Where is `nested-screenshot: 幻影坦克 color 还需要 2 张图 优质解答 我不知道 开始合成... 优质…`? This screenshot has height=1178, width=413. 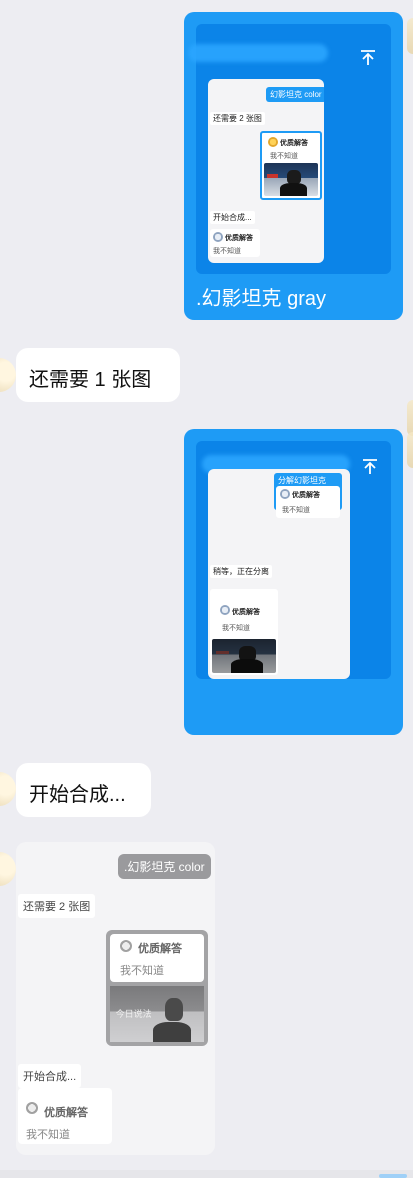
nested-screenshot: 幻影坦克 color 还需要 2 张图 优质解答 我不知道 开始合成... 优质… is located at coordinates (266, 171).